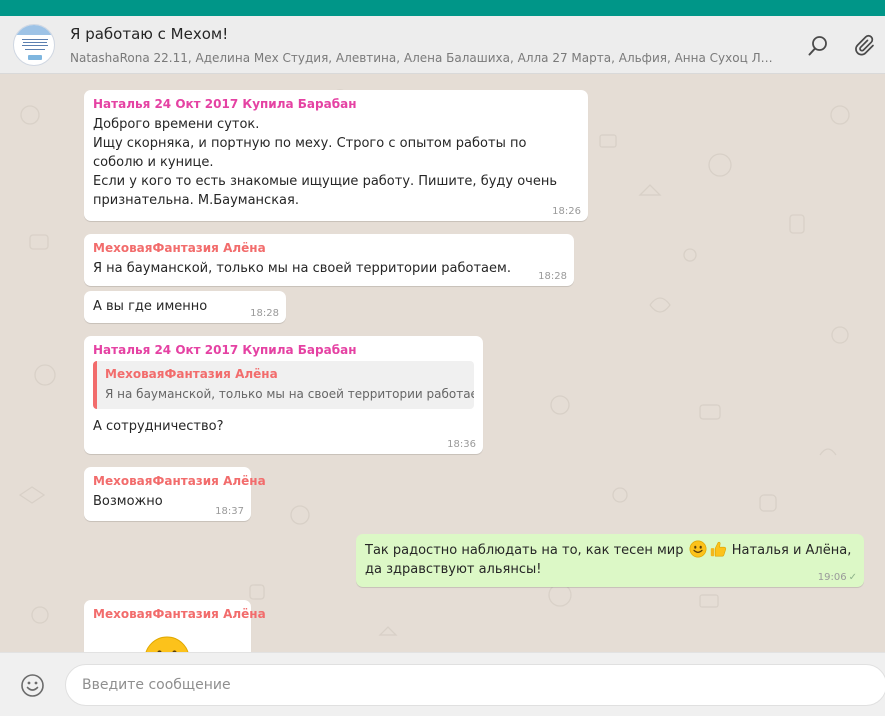  I want to click on chat-title: Я работаю с Мехом!, so click(149, 34).